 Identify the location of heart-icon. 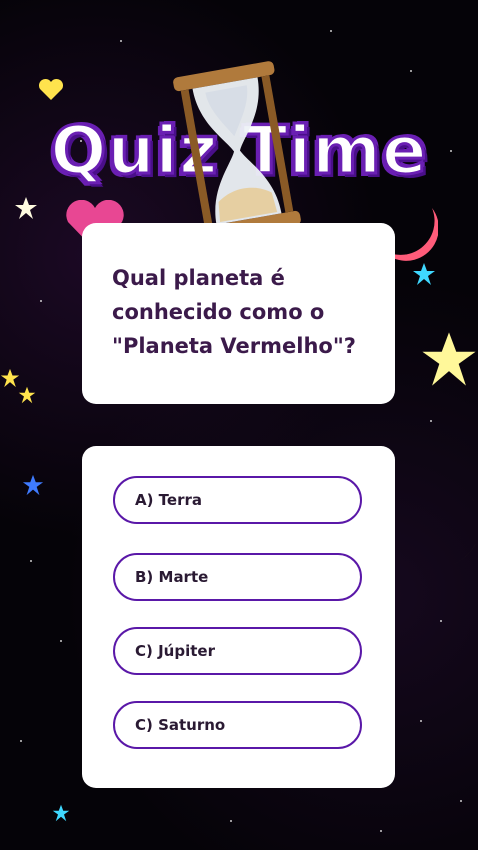
(51, 89).